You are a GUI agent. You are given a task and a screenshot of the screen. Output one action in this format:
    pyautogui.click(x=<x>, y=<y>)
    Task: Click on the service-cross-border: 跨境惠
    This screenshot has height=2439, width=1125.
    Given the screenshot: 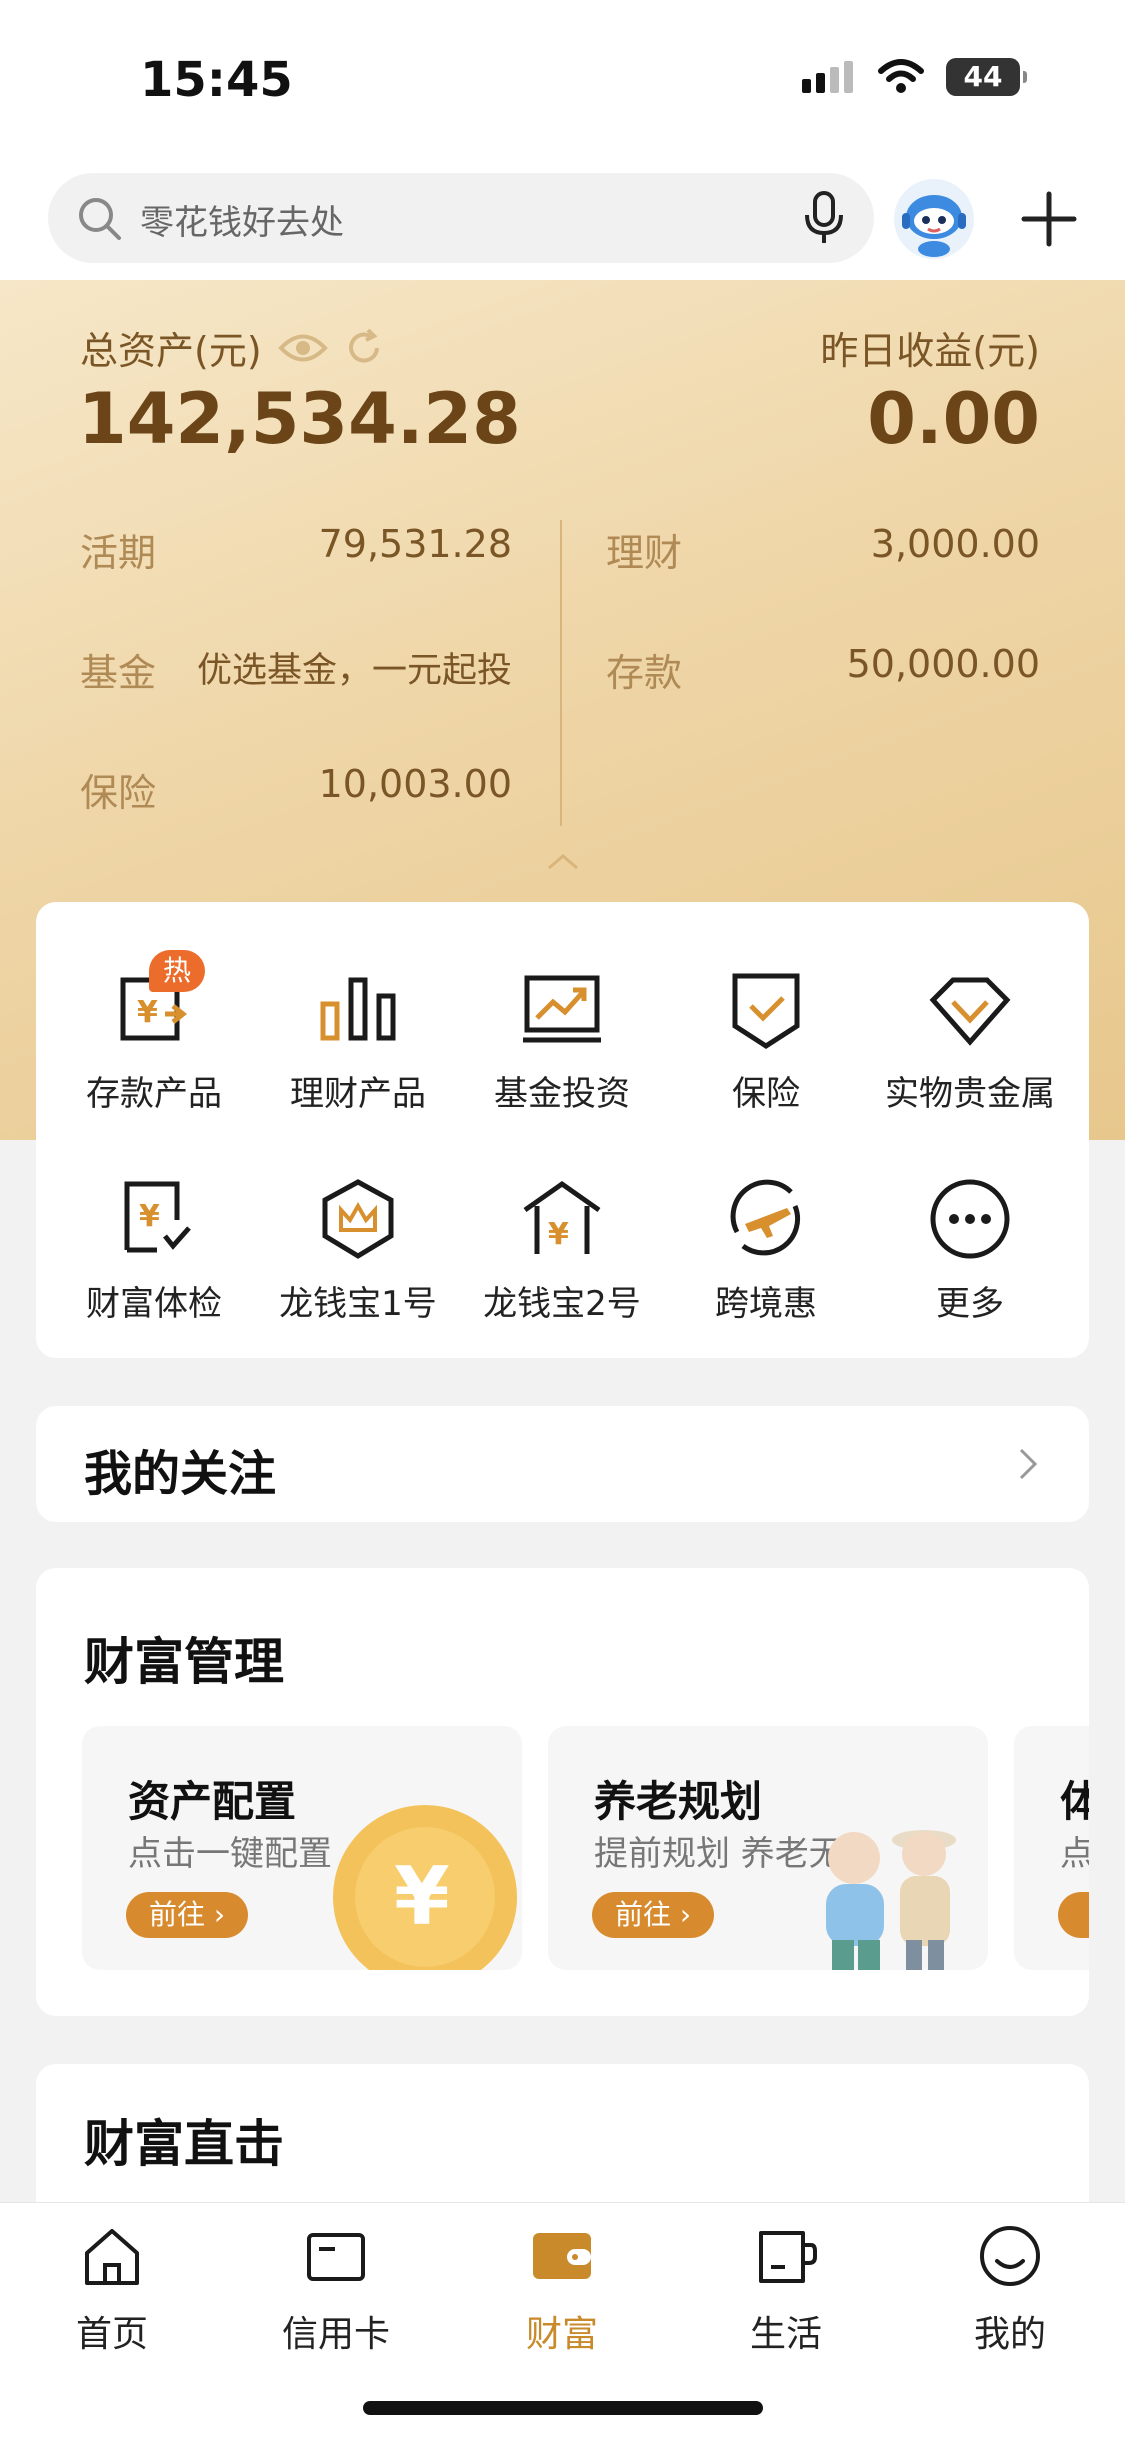 What is the action you would take?
    pyautogui.click(x=766, y=1249)
    